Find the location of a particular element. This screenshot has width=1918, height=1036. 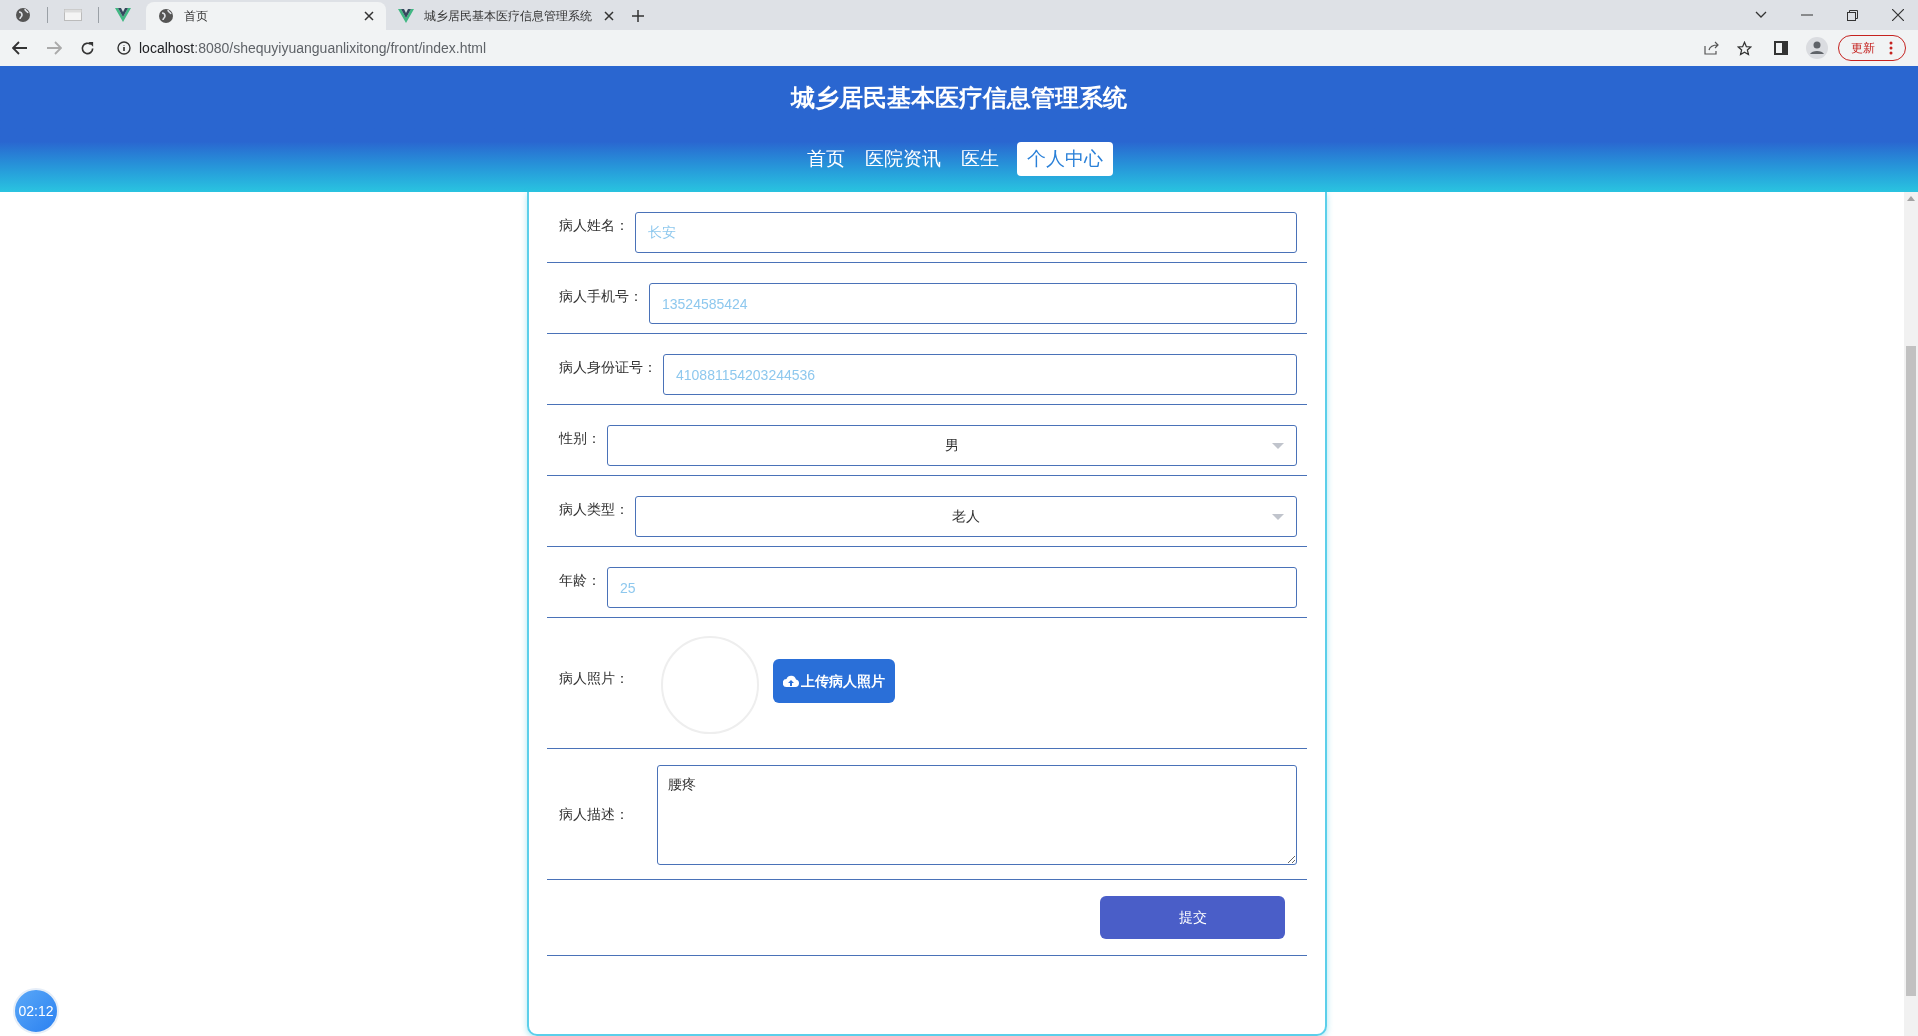

info-icon is located at coordinates (124, 48).